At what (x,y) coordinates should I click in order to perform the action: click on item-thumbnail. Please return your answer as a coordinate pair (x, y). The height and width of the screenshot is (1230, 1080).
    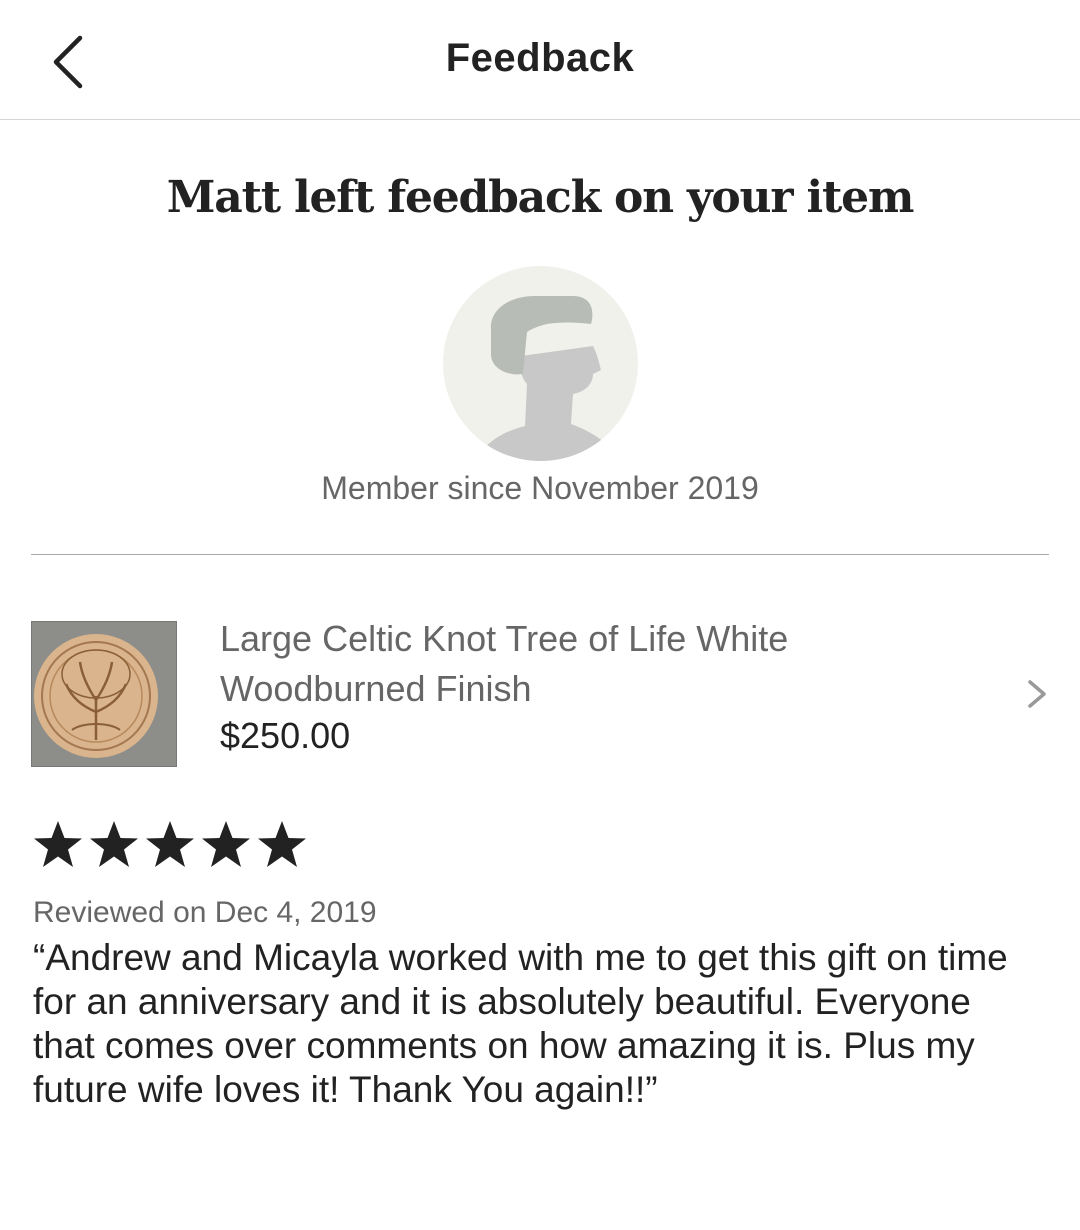
    Looking at the image, I should click on (104, 694).